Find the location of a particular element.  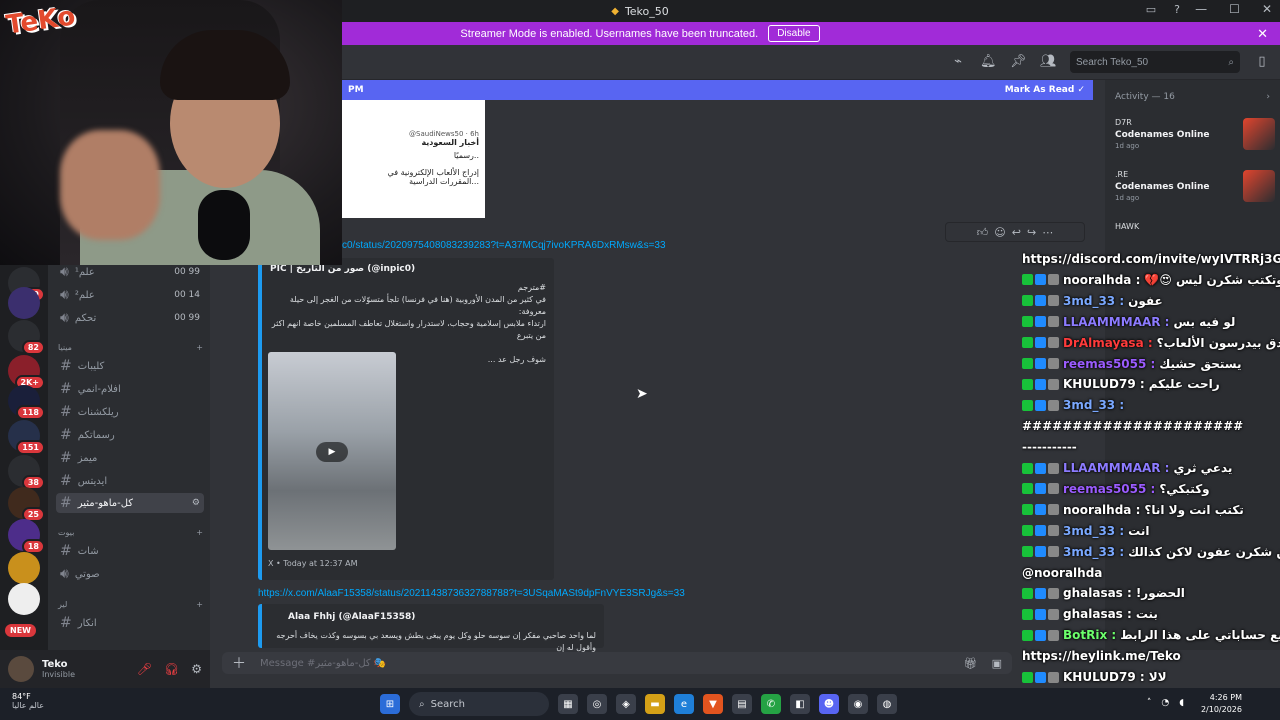

avatar is located at coordinates (21, 669).